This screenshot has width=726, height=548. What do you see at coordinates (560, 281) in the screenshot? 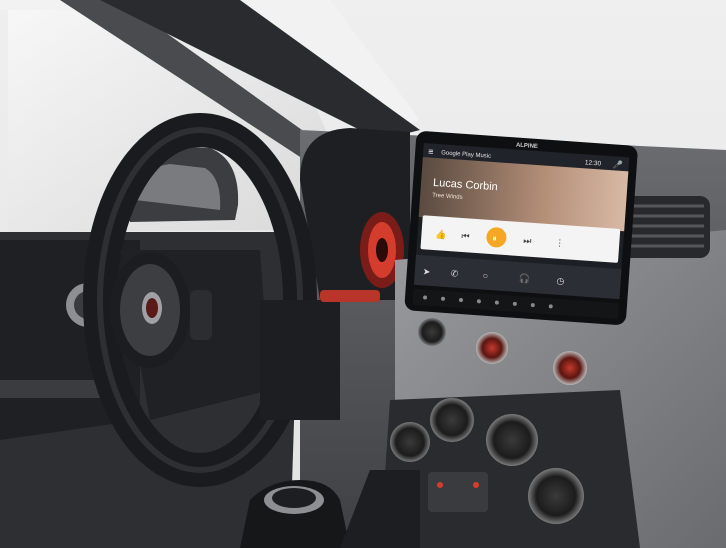
I see `recent-icon: ◷` at bounding box center [560, 281].